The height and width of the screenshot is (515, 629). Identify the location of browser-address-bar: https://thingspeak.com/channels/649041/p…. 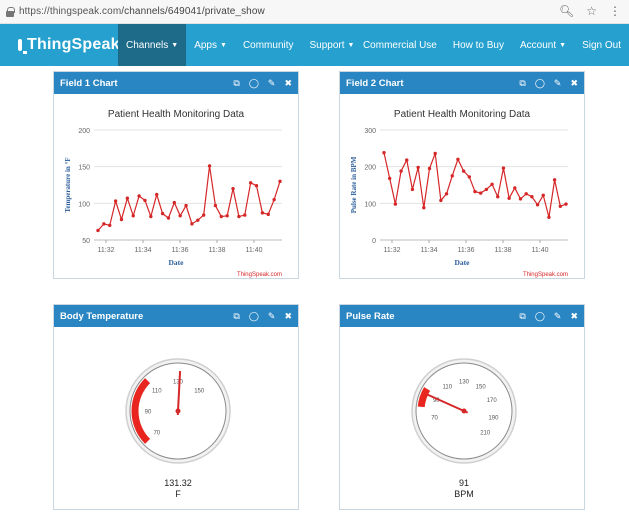
(314, 12).